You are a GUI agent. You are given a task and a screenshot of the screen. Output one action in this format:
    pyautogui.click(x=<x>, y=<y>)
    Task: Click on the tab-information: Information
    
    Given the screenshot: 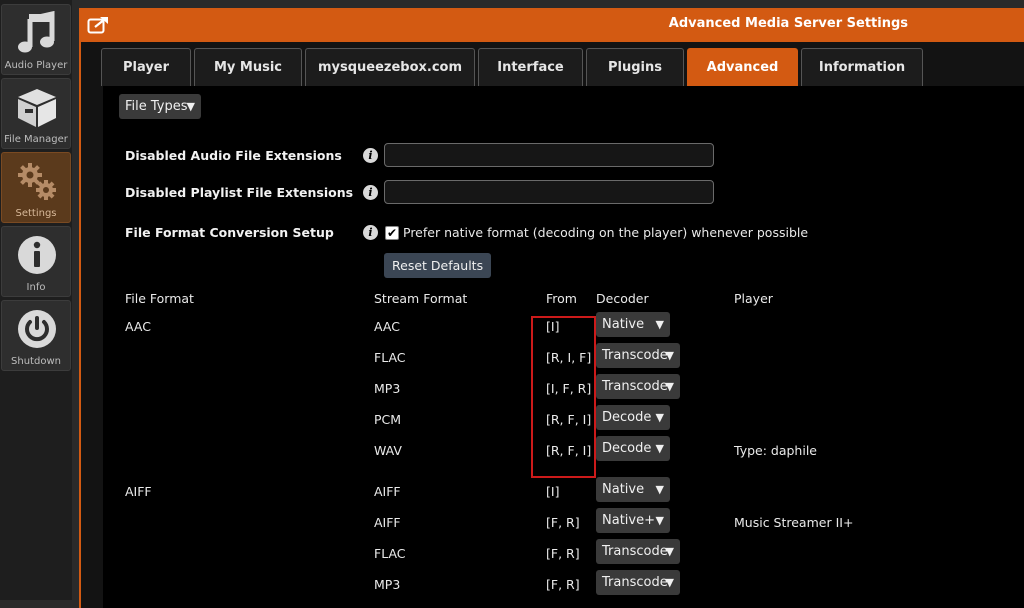 What is the action you would take?
    pyautogui.click(x=862, y=67)
    